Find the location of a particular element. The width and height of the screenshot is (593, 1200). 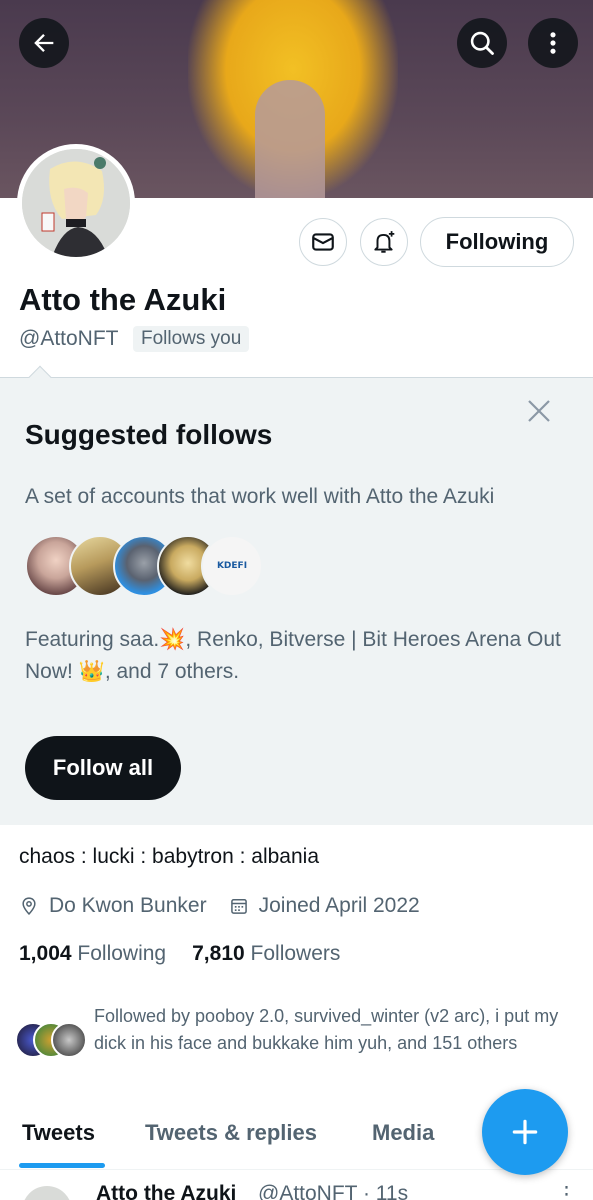

search-button is located at coordinates (482, 43).